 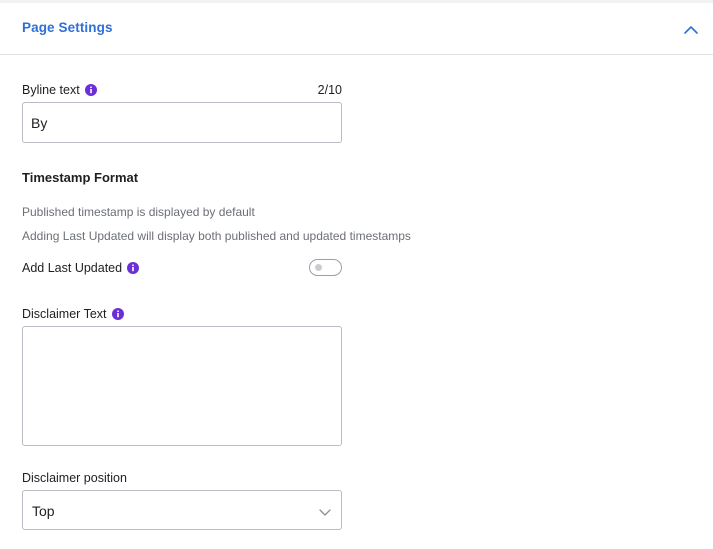 What do you see at coordinates (64, 314) in the screenshot?
I see `disclaimer-text-label: Disclaimer Text` at bounding box center [64, 314].